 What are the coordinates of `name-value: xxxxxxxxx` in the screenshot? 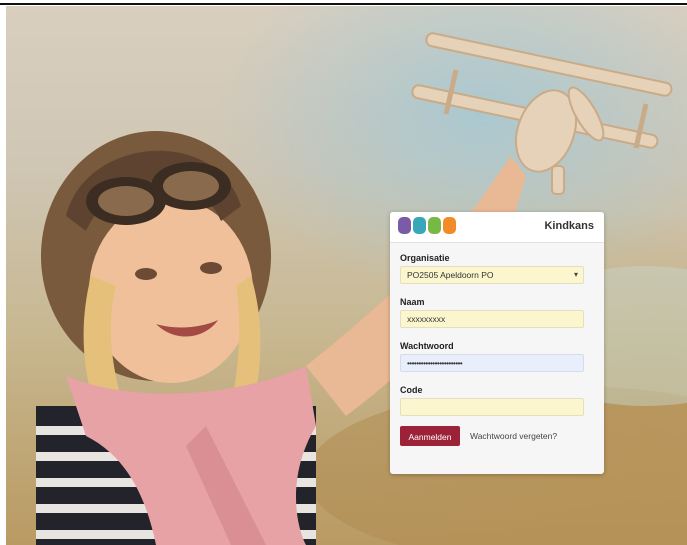 It's located at (426, 319).